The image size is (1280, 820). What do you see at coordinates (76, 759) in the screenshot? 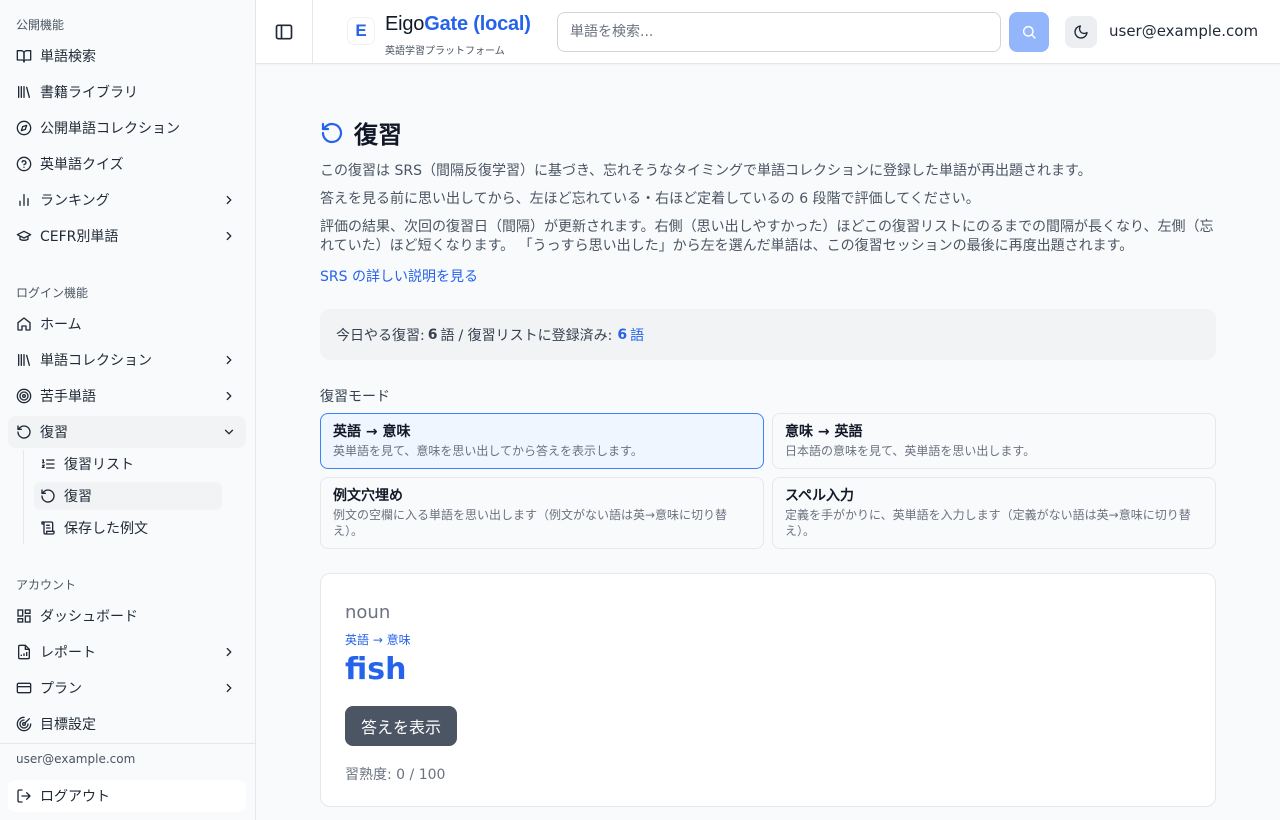
I see `sidebar-user-email: user@example.com` at bounding box center [76, 759].